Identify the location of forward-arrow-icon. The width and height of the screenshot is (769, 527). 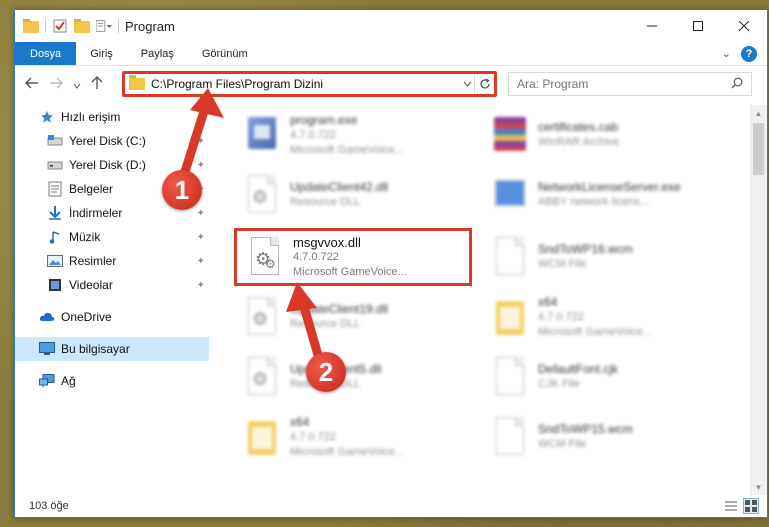
(56, 84).